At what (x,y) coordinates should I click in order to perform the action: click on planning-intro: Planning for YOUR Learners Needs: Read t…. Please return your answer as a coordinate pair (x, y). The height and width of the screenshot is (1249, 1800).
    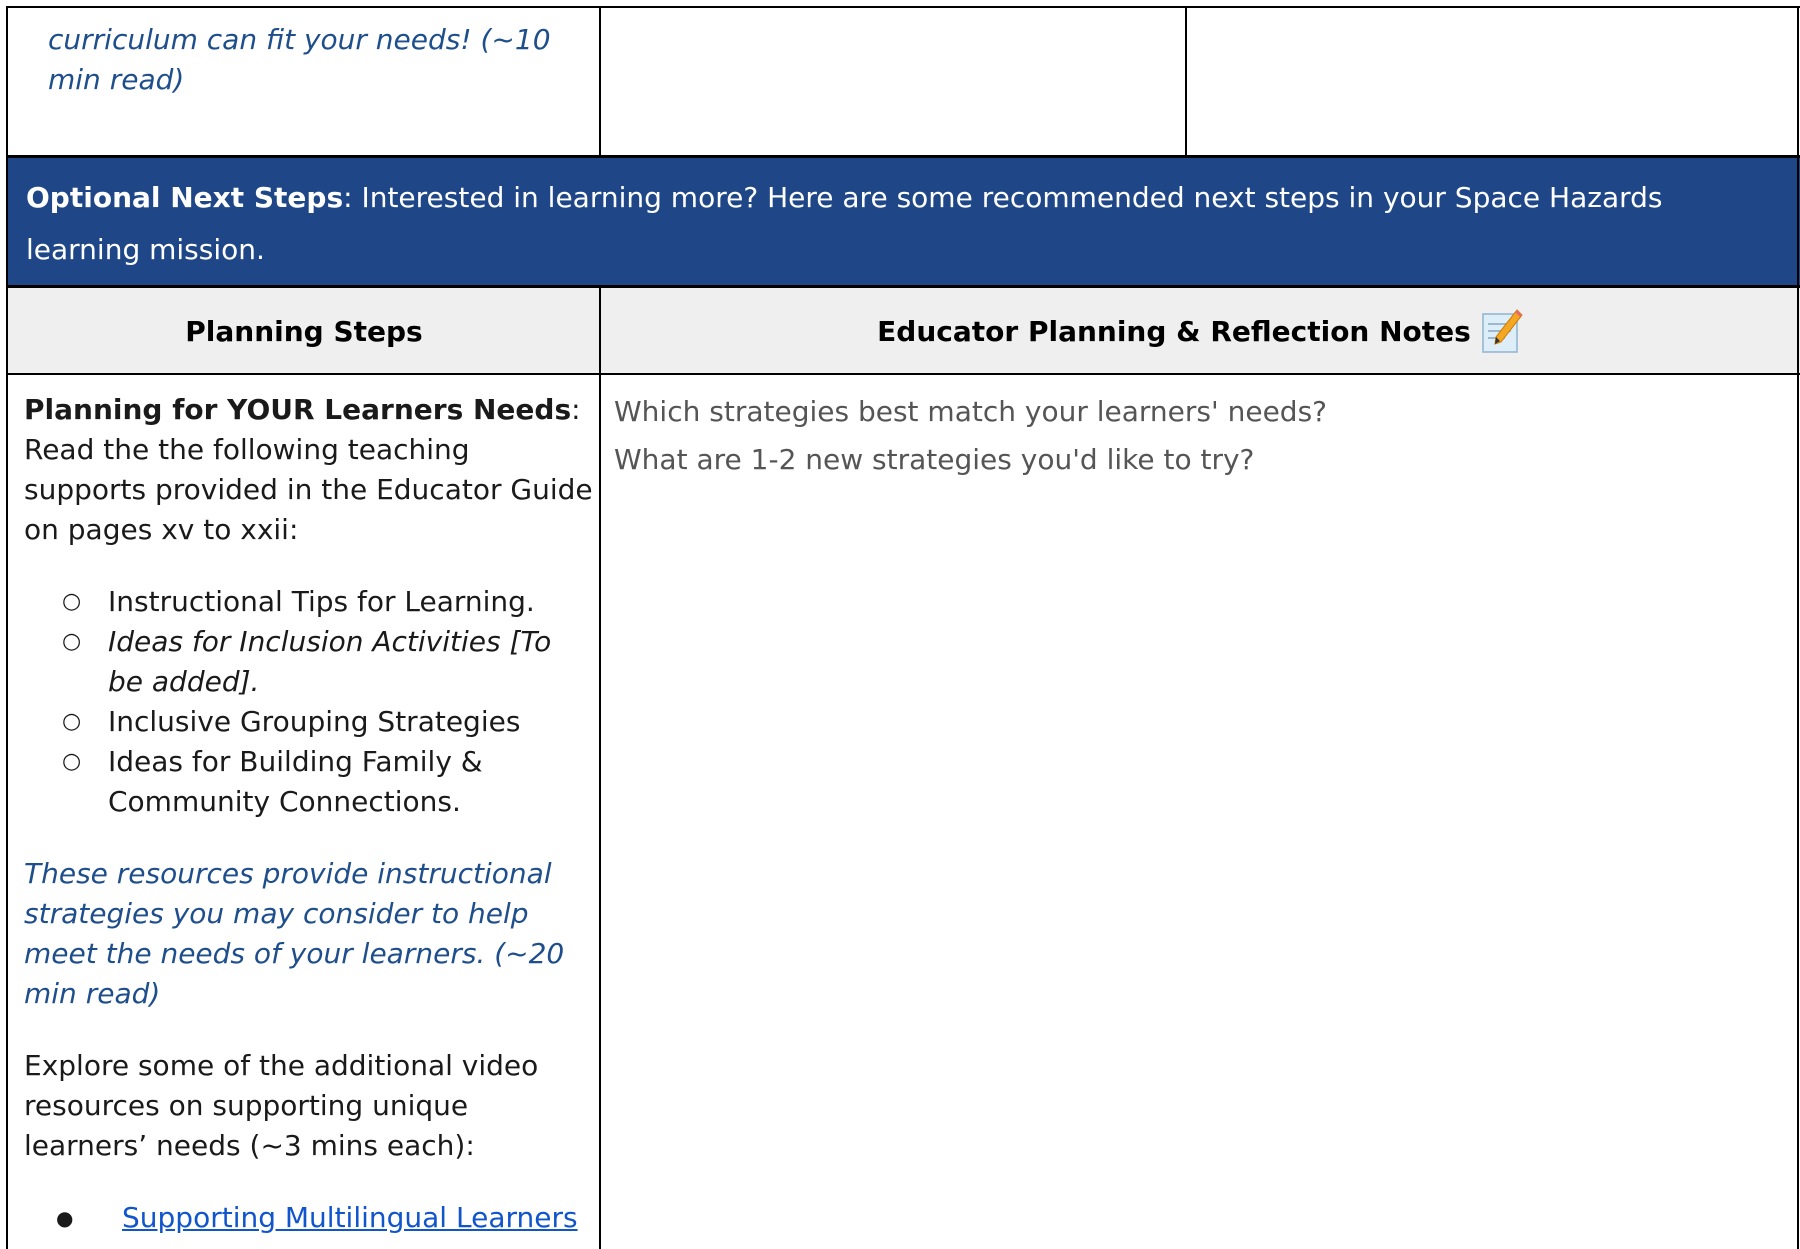
    Looking at the image, I should click on (308, 469).